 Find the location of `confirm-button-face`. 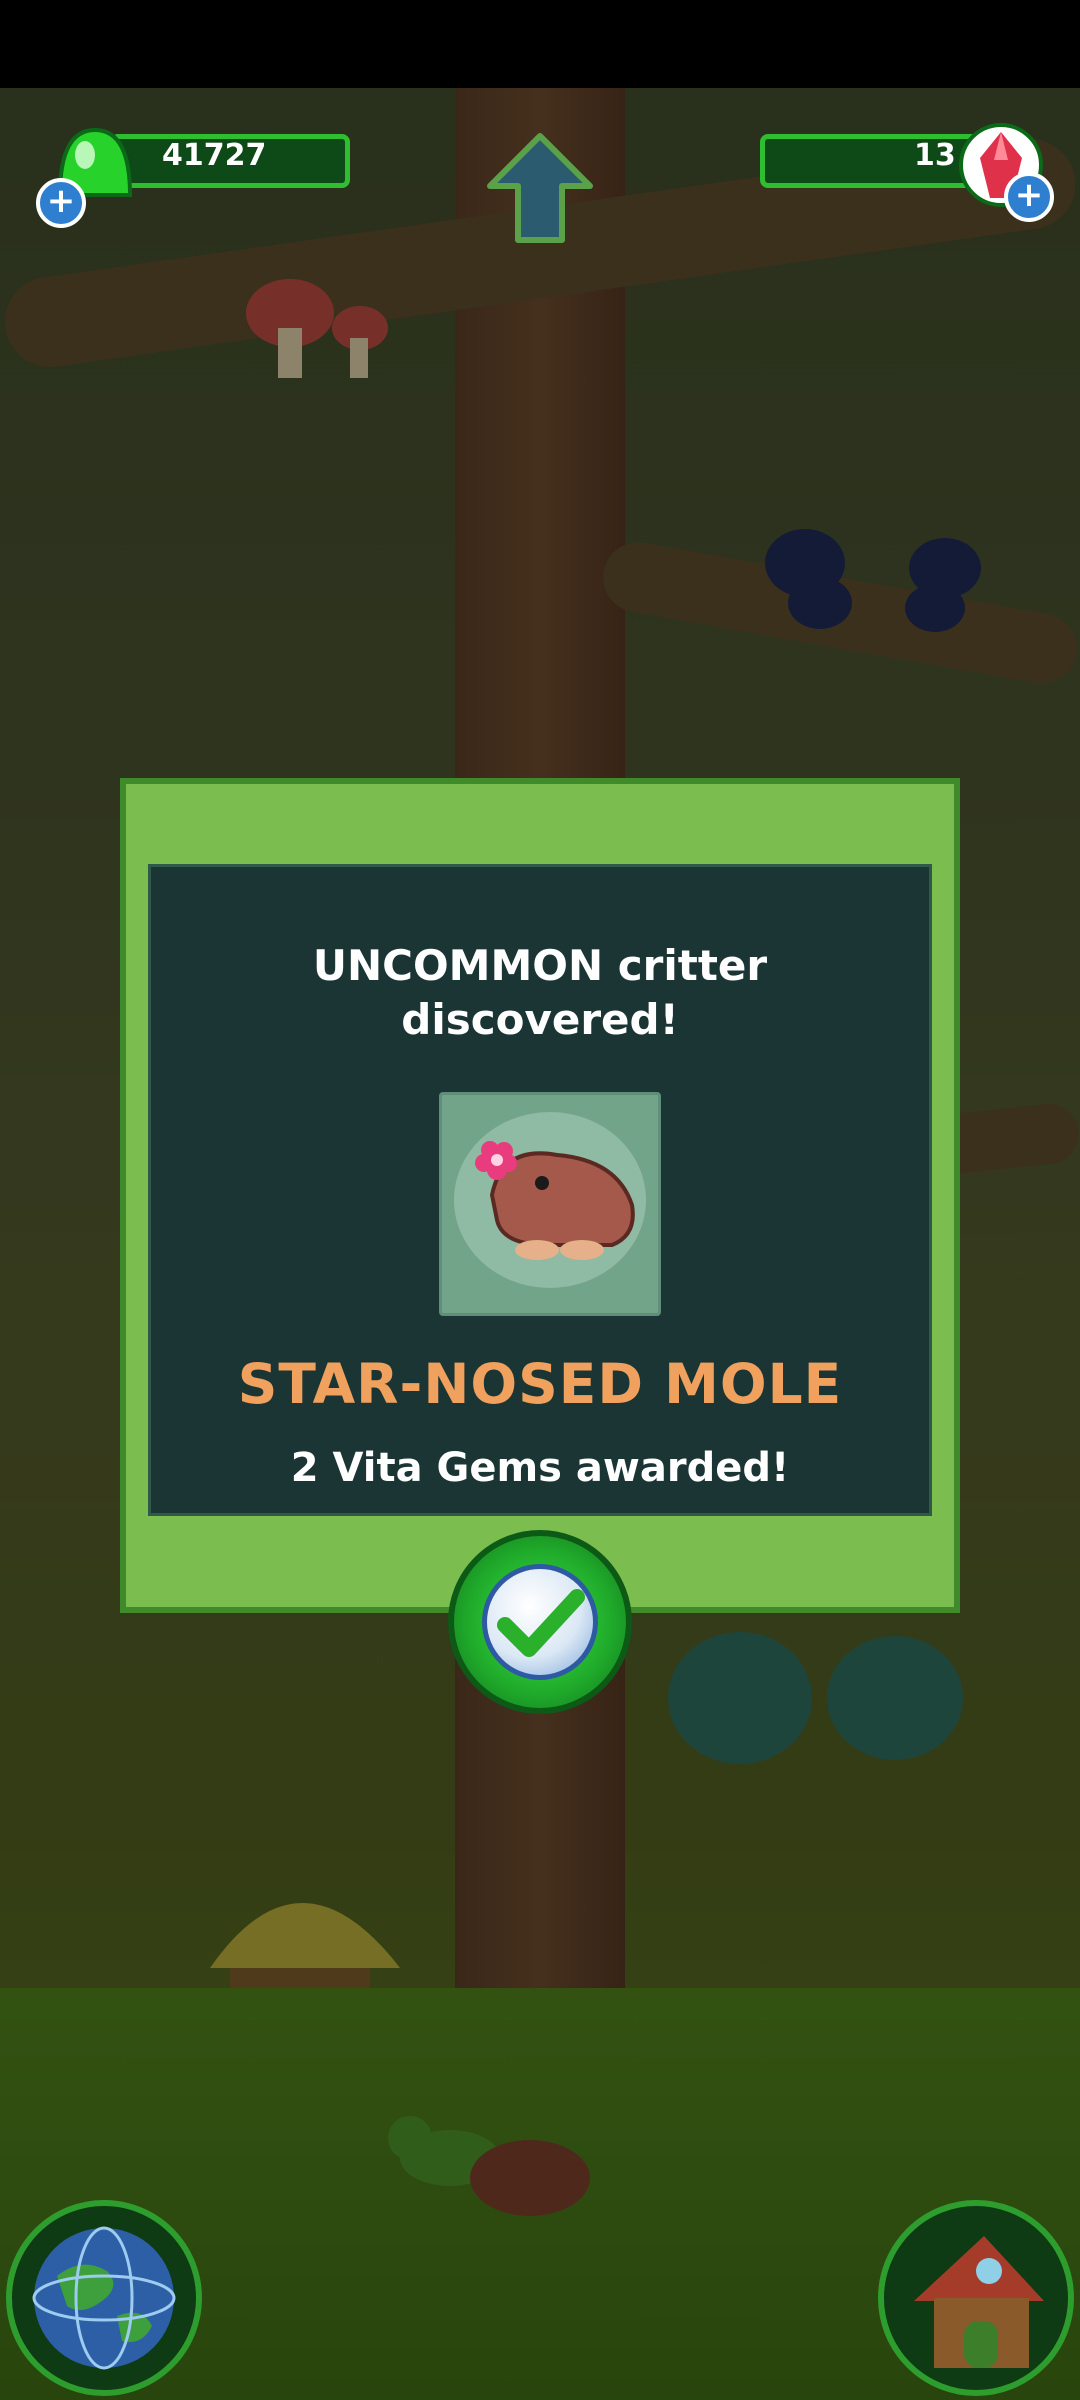

confirm-button-face is located at coordinates (540, 1622).